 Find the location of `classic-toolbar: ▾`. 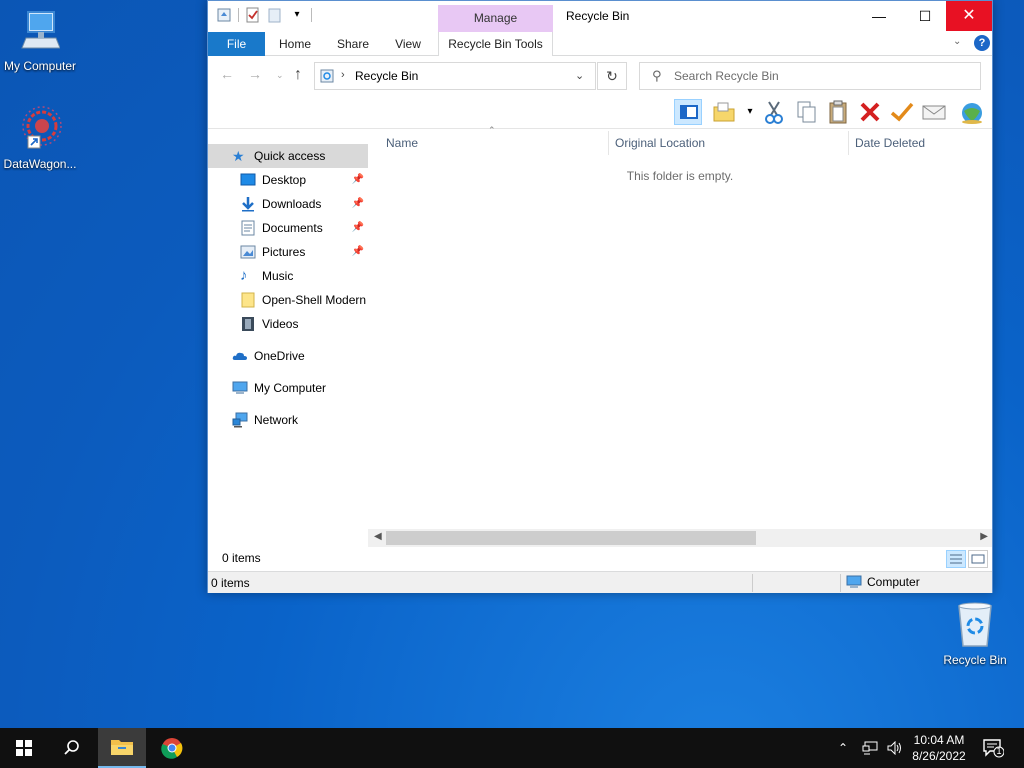

classic-toolbar: ▾ is located at coordinates (600, 112).